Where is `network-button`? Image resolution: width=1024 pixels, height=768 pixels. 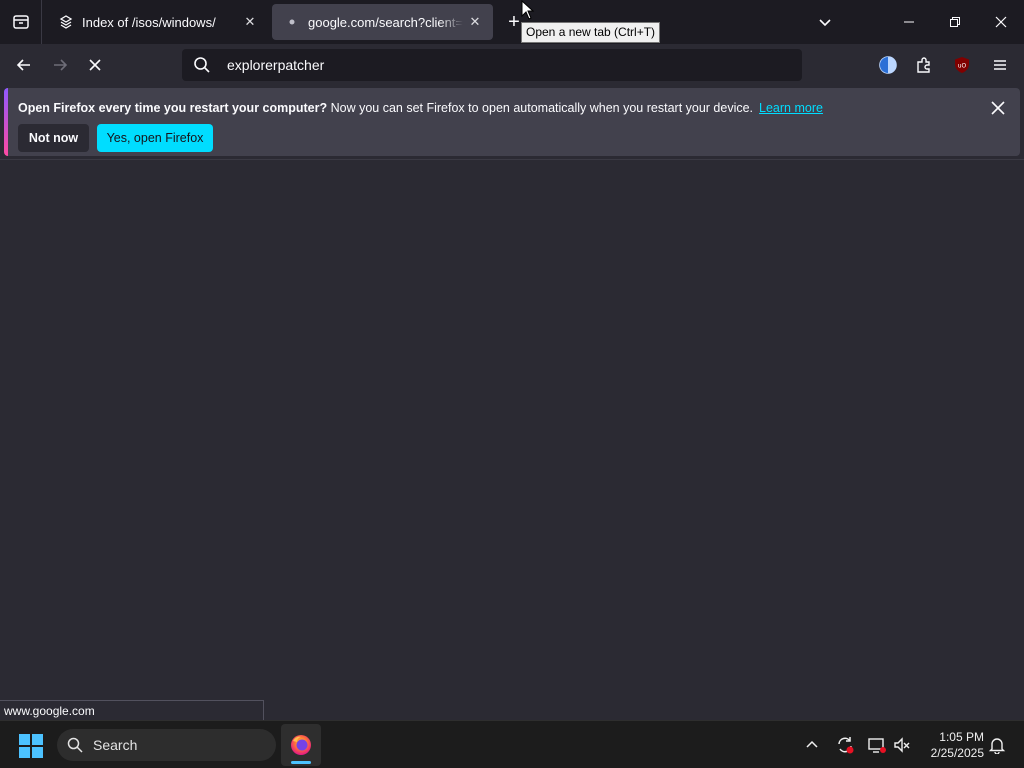
network-button is located at coordinates (877, 745).